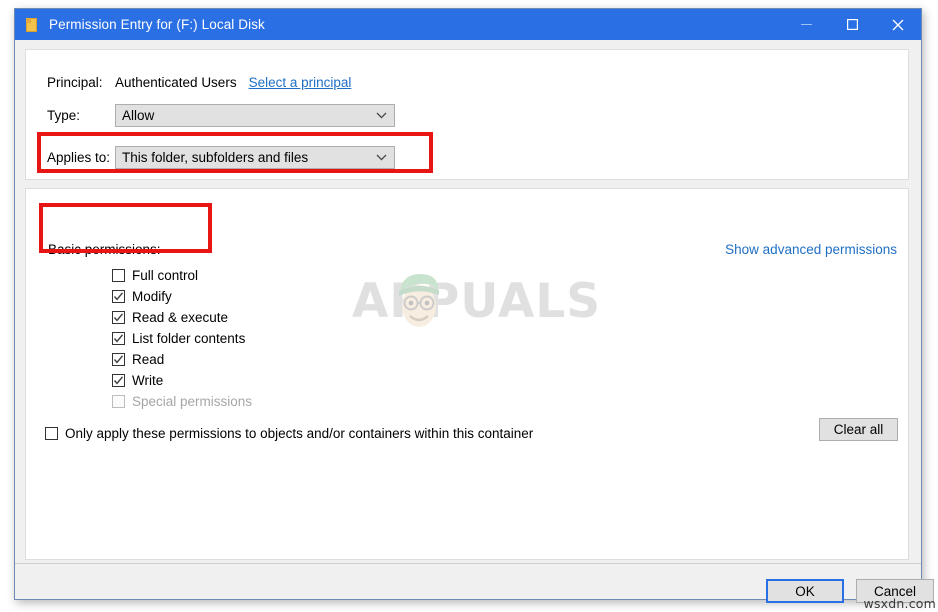  I want to click on caption-button-group, so click(852, 24).